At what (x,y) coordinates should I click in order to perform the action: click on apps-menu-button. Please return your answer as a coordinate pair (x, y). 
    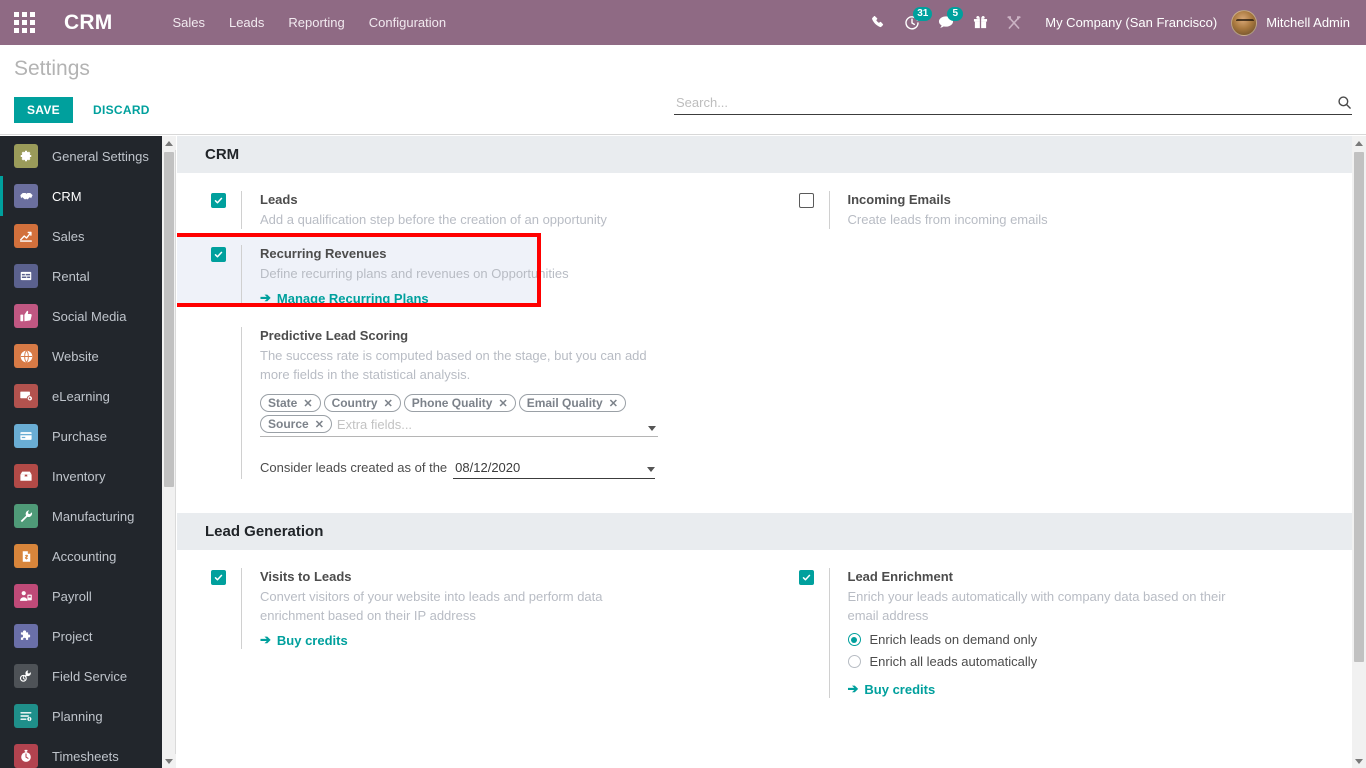
    Looking at the image, I should click on (24, 22).